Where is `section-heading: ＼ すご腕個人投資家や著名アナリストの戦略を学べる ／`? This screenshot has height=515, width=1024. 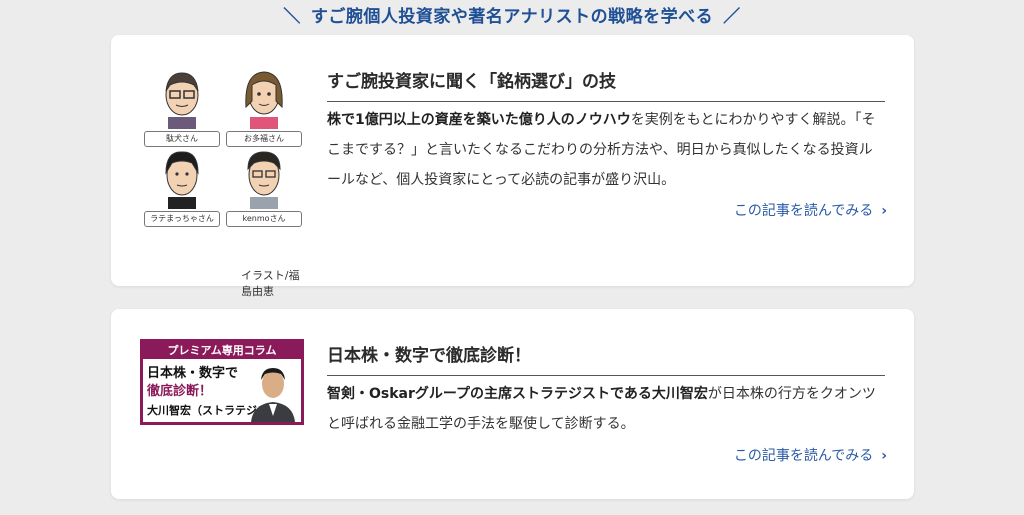
section-heading: ＼ すご腕個人投資家や著名アナリストの戦略を学べる ／ is located at coordinates (512, 14).